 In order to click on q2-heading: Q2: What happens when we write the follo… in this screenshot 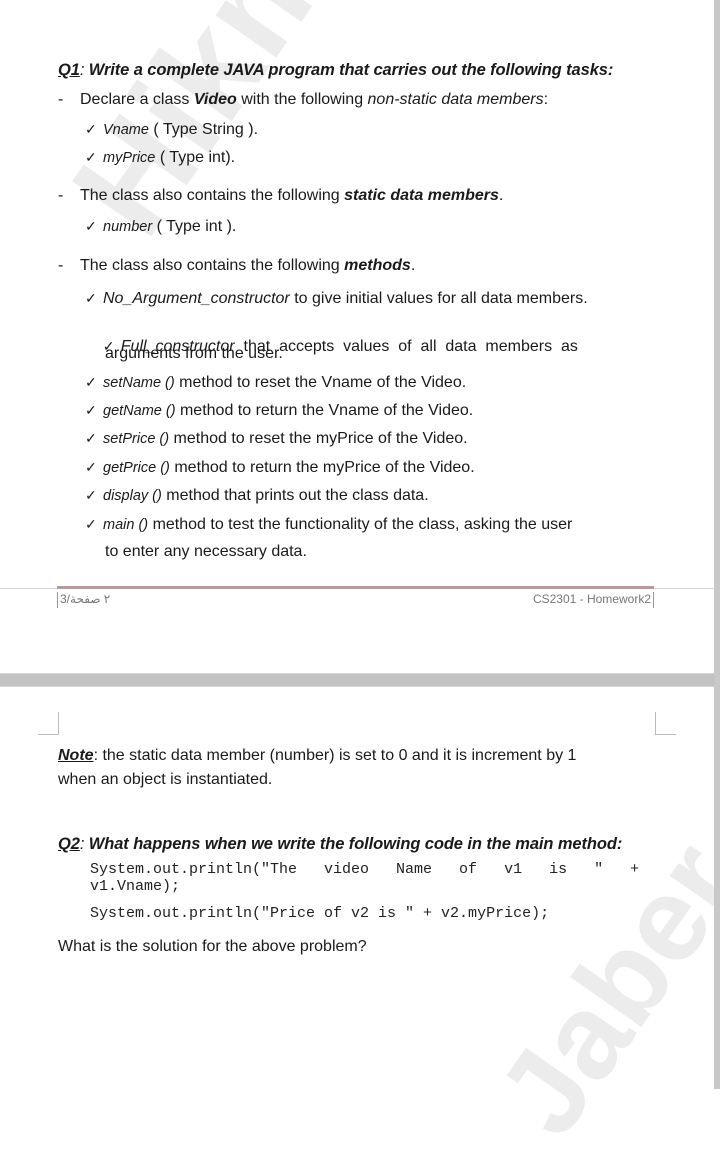, I will do `click(340, 844)`.